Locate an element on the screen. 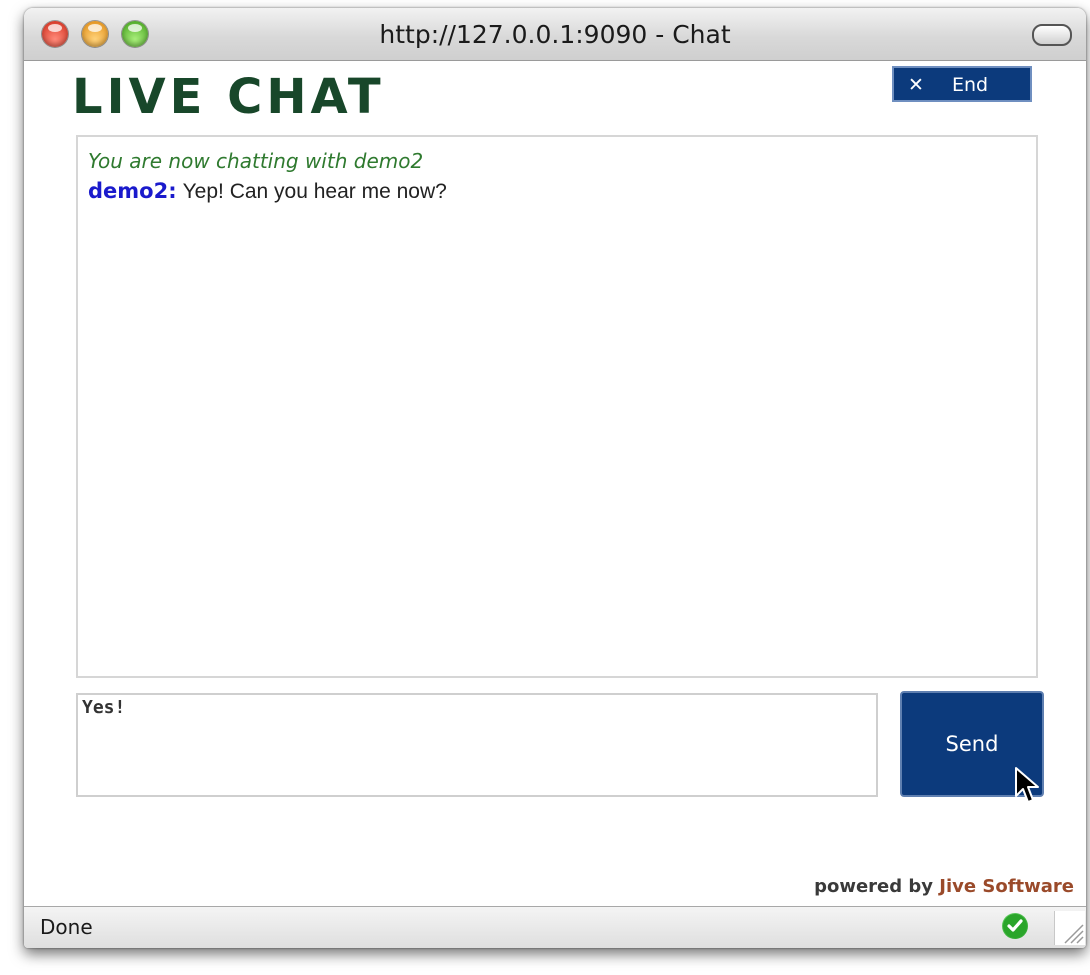 This screenshot has width=1090, height=975. powered-by-prefix: powered by is located at coordinates (874, 886).